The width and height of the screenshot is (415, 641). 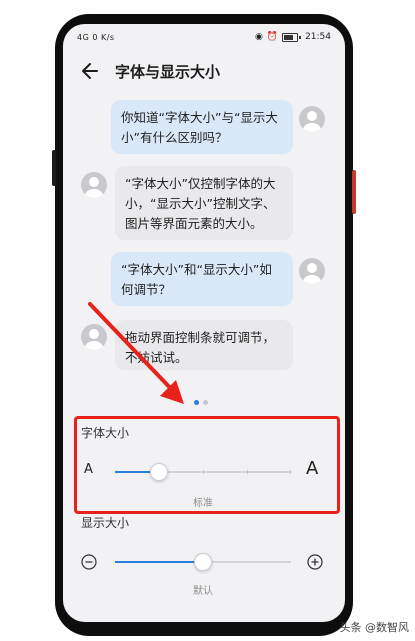 What do you see at coordinates (54, 168) in the screenshot?
I see `volume-button` at bounding box center [54, 168].